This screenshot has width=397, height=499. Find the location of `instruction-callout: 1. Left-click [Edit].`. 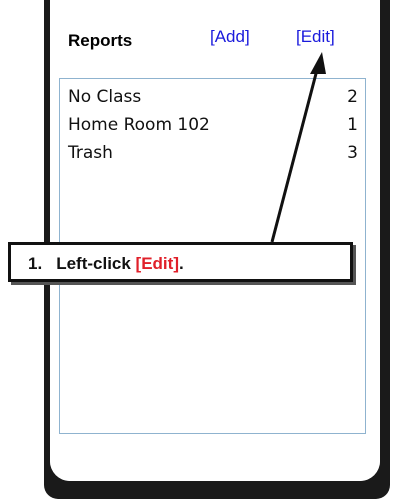

instruction-callout: 1. Left-click [Edit]. is located at coordinates (180, 262).